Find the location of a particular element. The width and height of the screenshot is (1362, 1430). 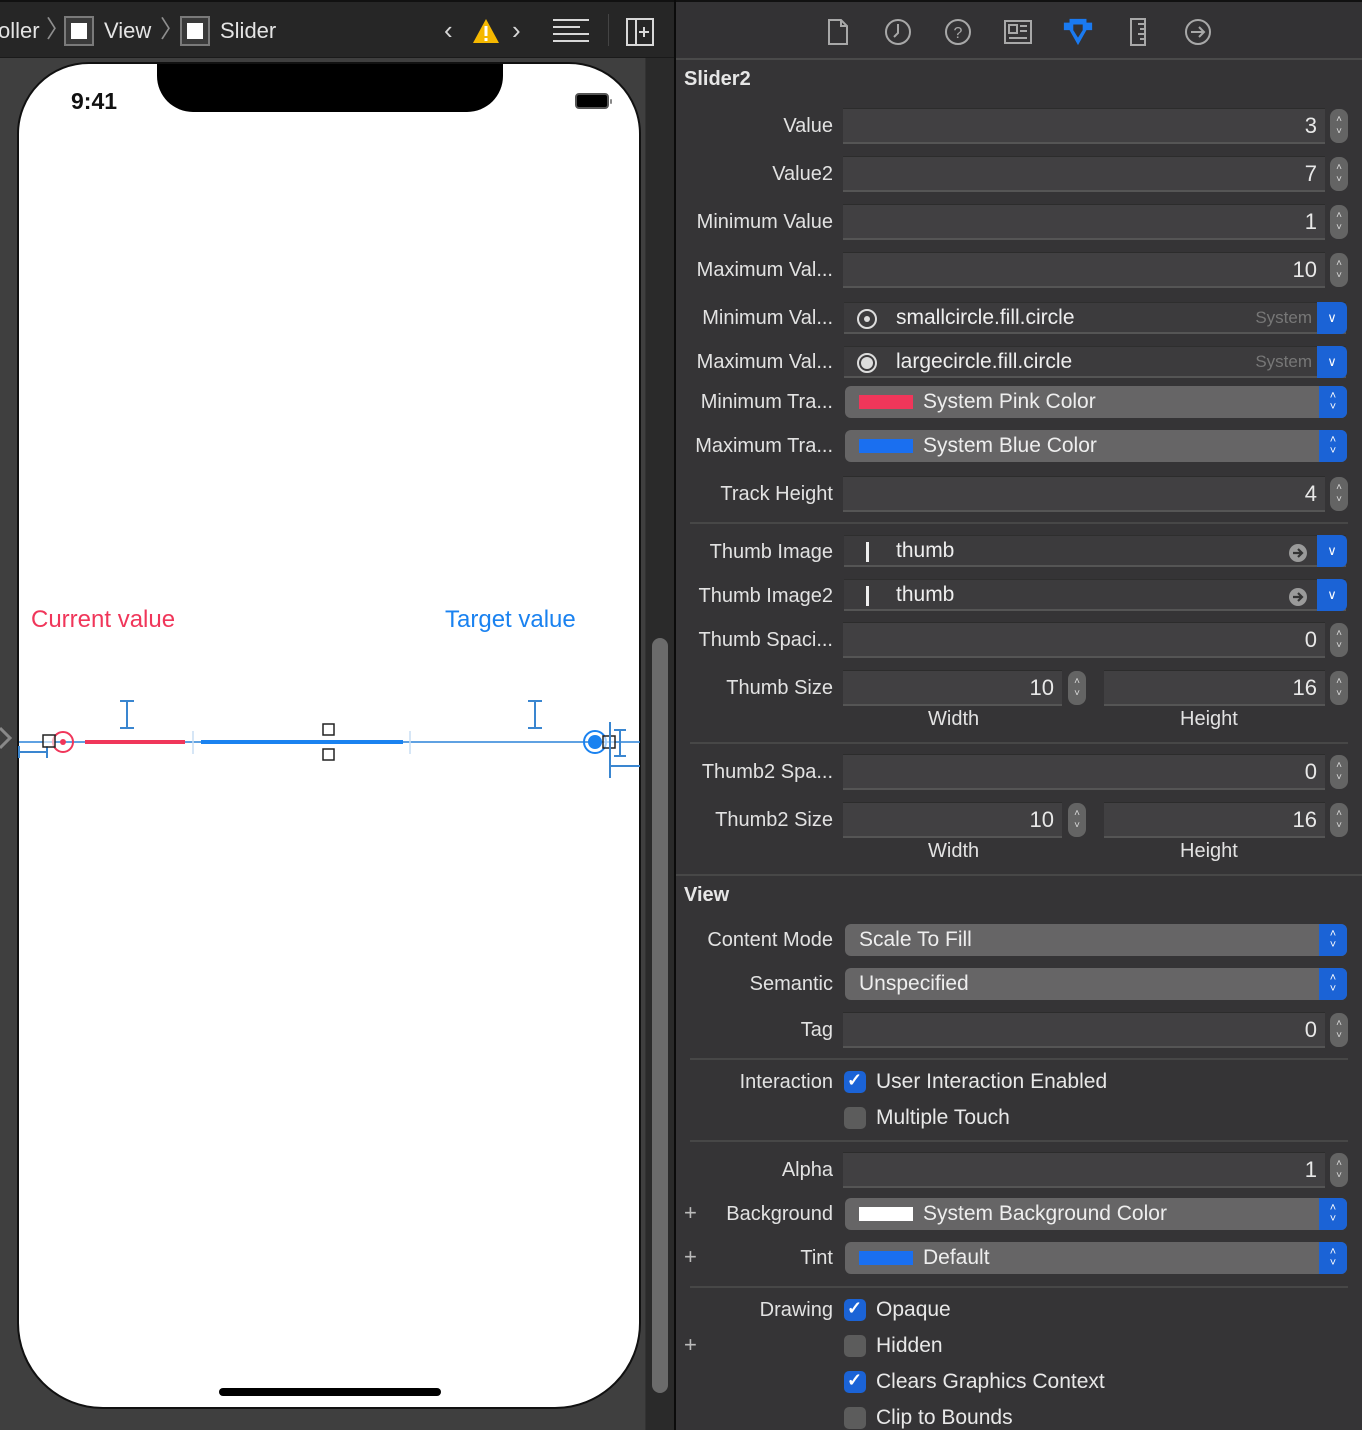

popup-value: System Background Color is located at coordinates (1045, 1213).